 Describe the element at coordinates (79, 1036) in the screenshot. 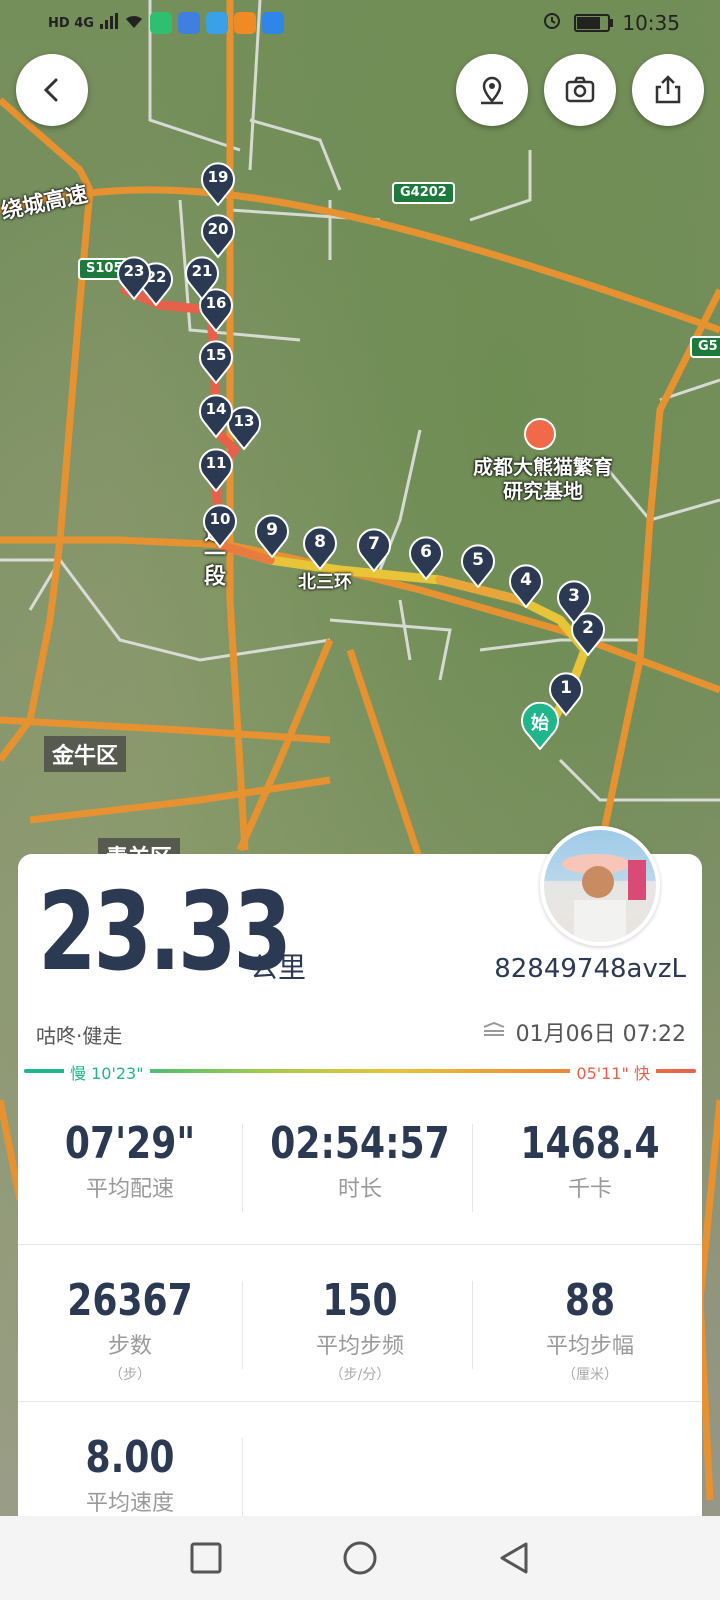

I see `activity-type: 咕咚·健走` at that location.